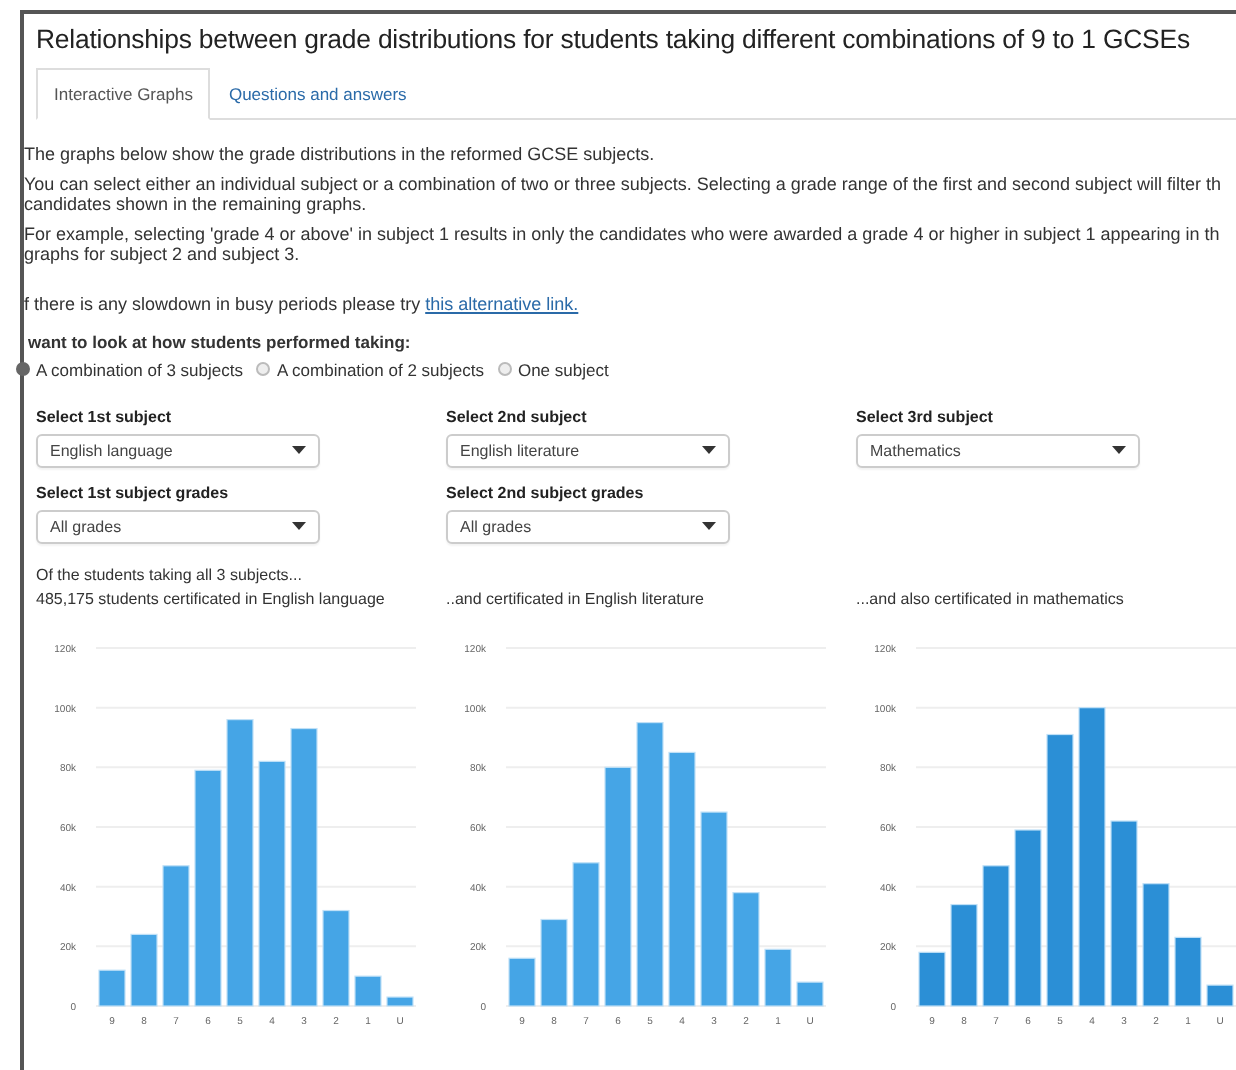 Image resolution: width=1236 pixels, height=1070 pixels. I want to click on option-label: A combination of 2 subjects, so click(380, 369).